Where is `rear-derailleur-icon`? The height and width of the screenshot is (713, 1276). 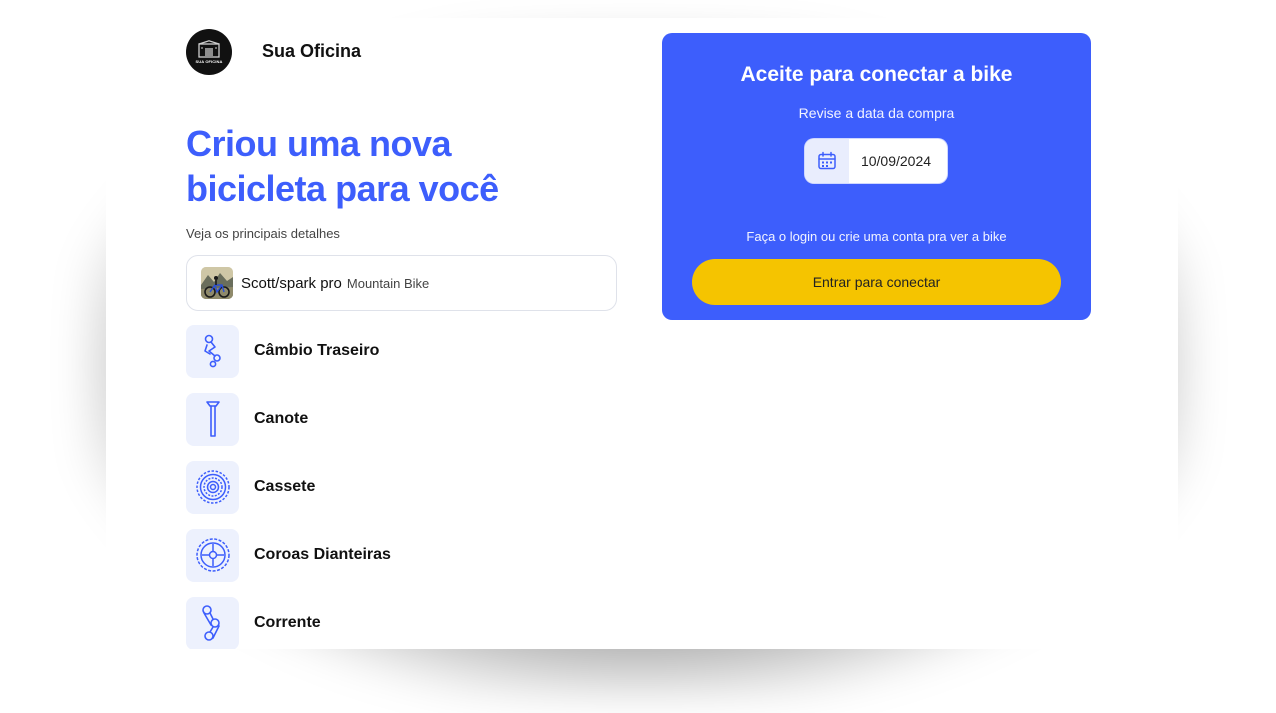 rear-derailleur-icon is located at coordinates (212, 351).